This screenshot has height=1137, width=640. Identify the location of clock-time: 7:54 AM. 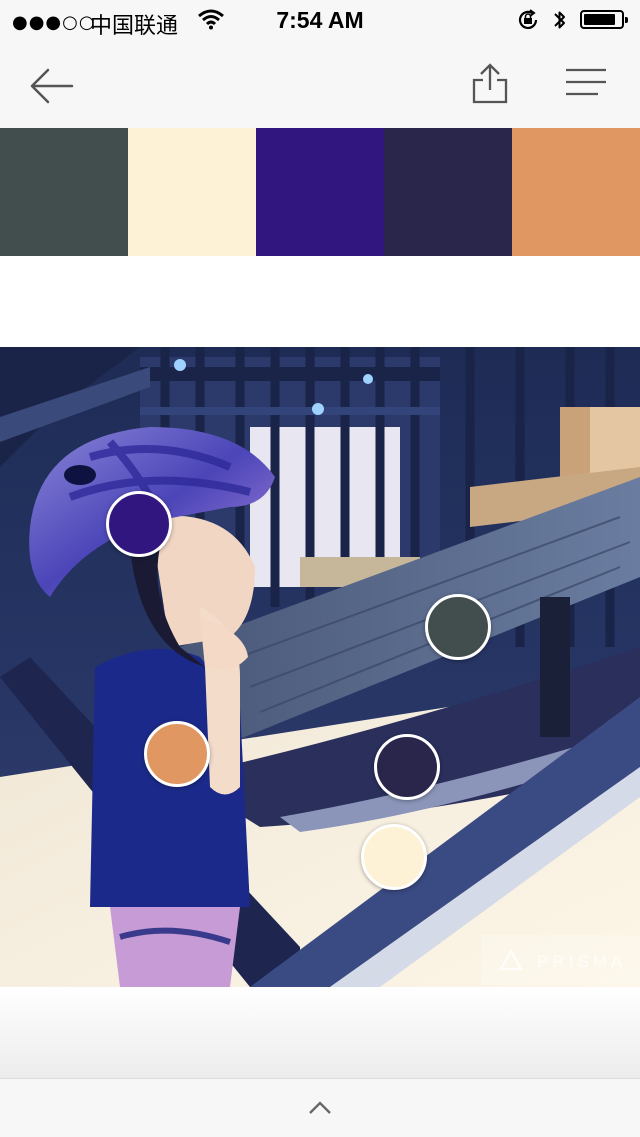
(320, 20).